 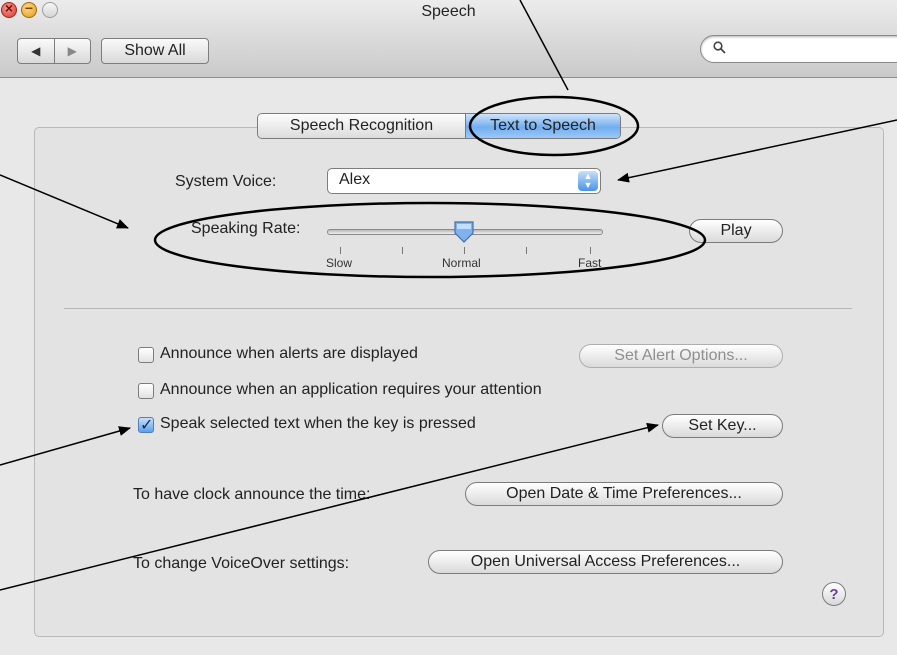 I want to click on navigation-segment: ◀ ▶, so click(x=54, y=51).